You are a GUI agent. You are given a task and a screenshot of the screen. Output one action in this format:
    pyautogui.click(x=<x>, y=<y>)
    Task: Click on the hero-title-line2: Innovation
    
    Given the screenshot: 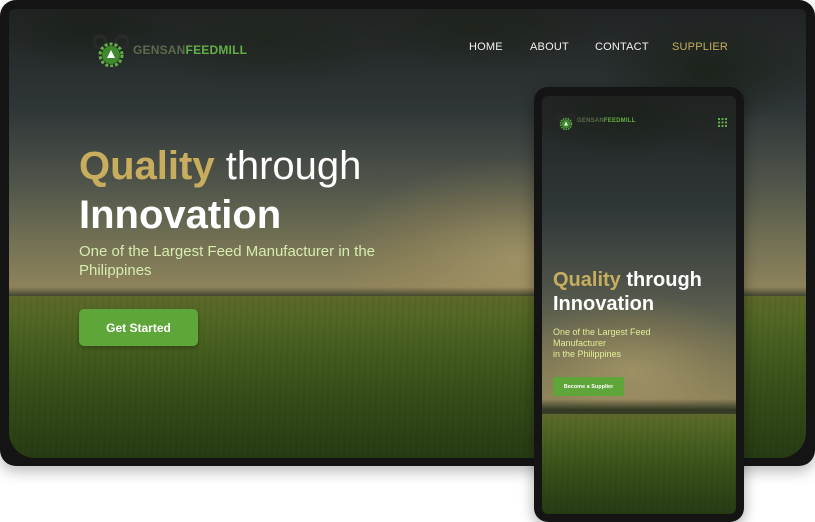 What is the action you would take?
    pyautogui.click(x=180, y=215)
    